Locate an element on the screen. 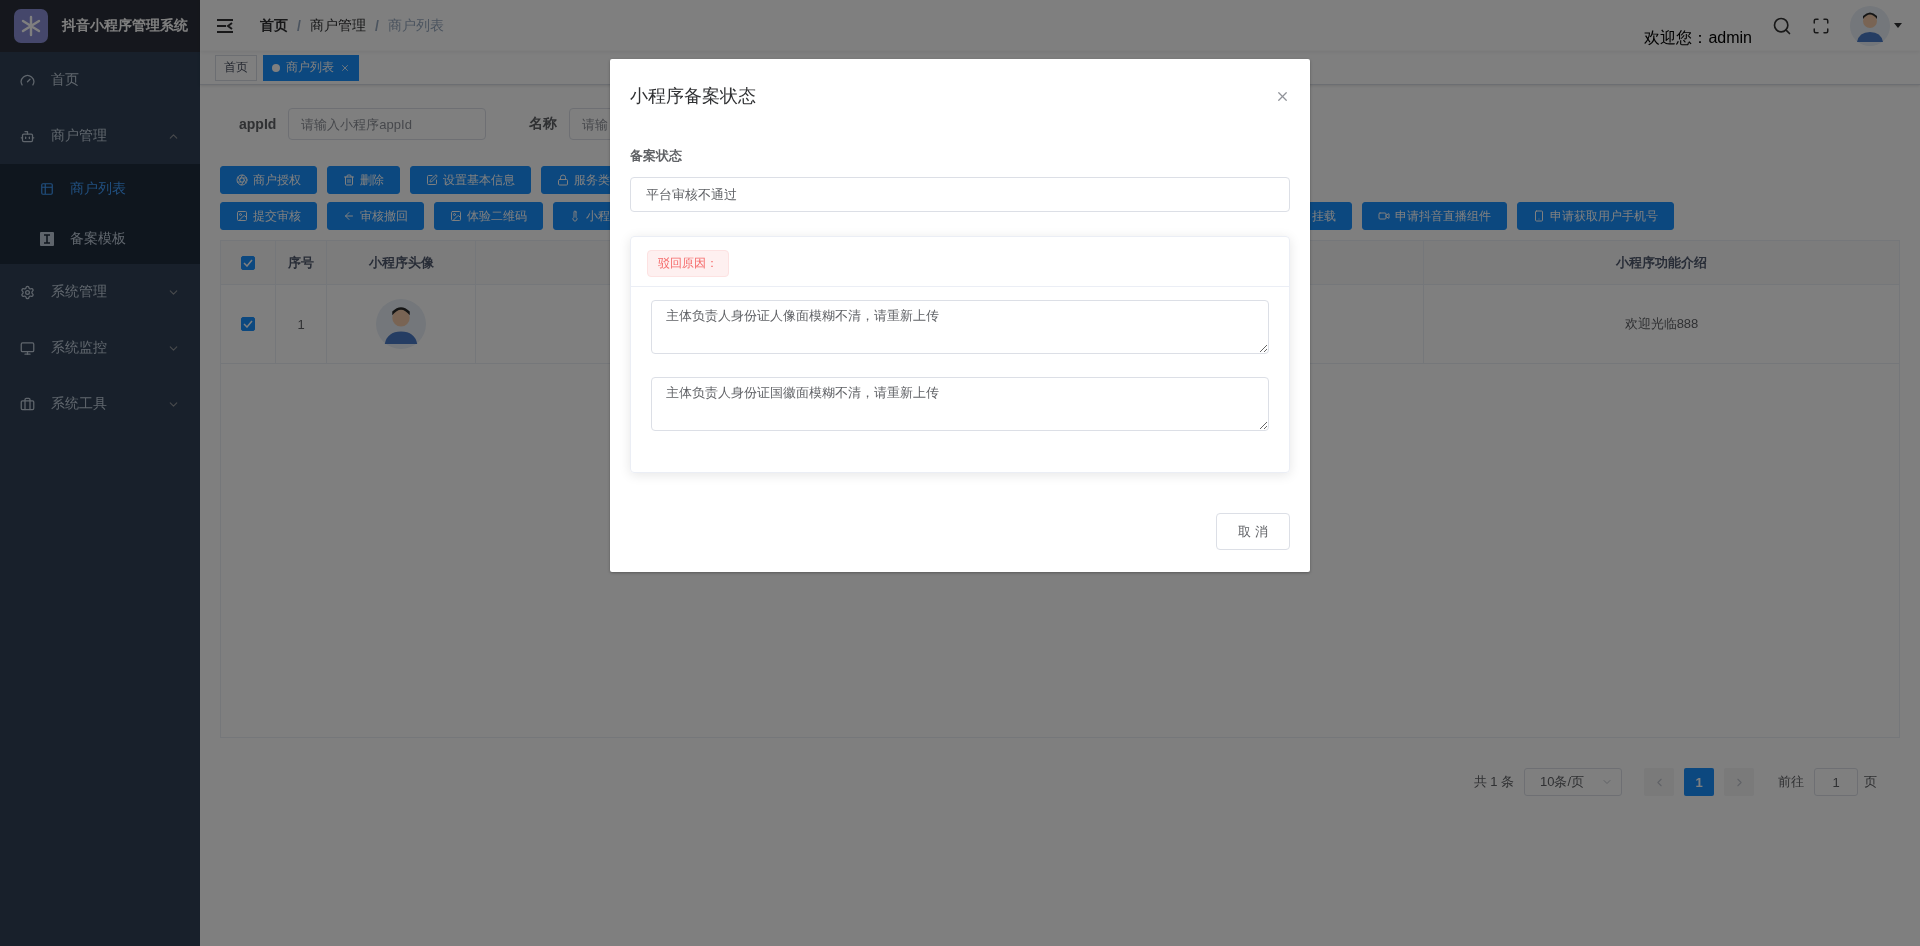  goto-label: 前往 is located at coordinates (1791, 782).